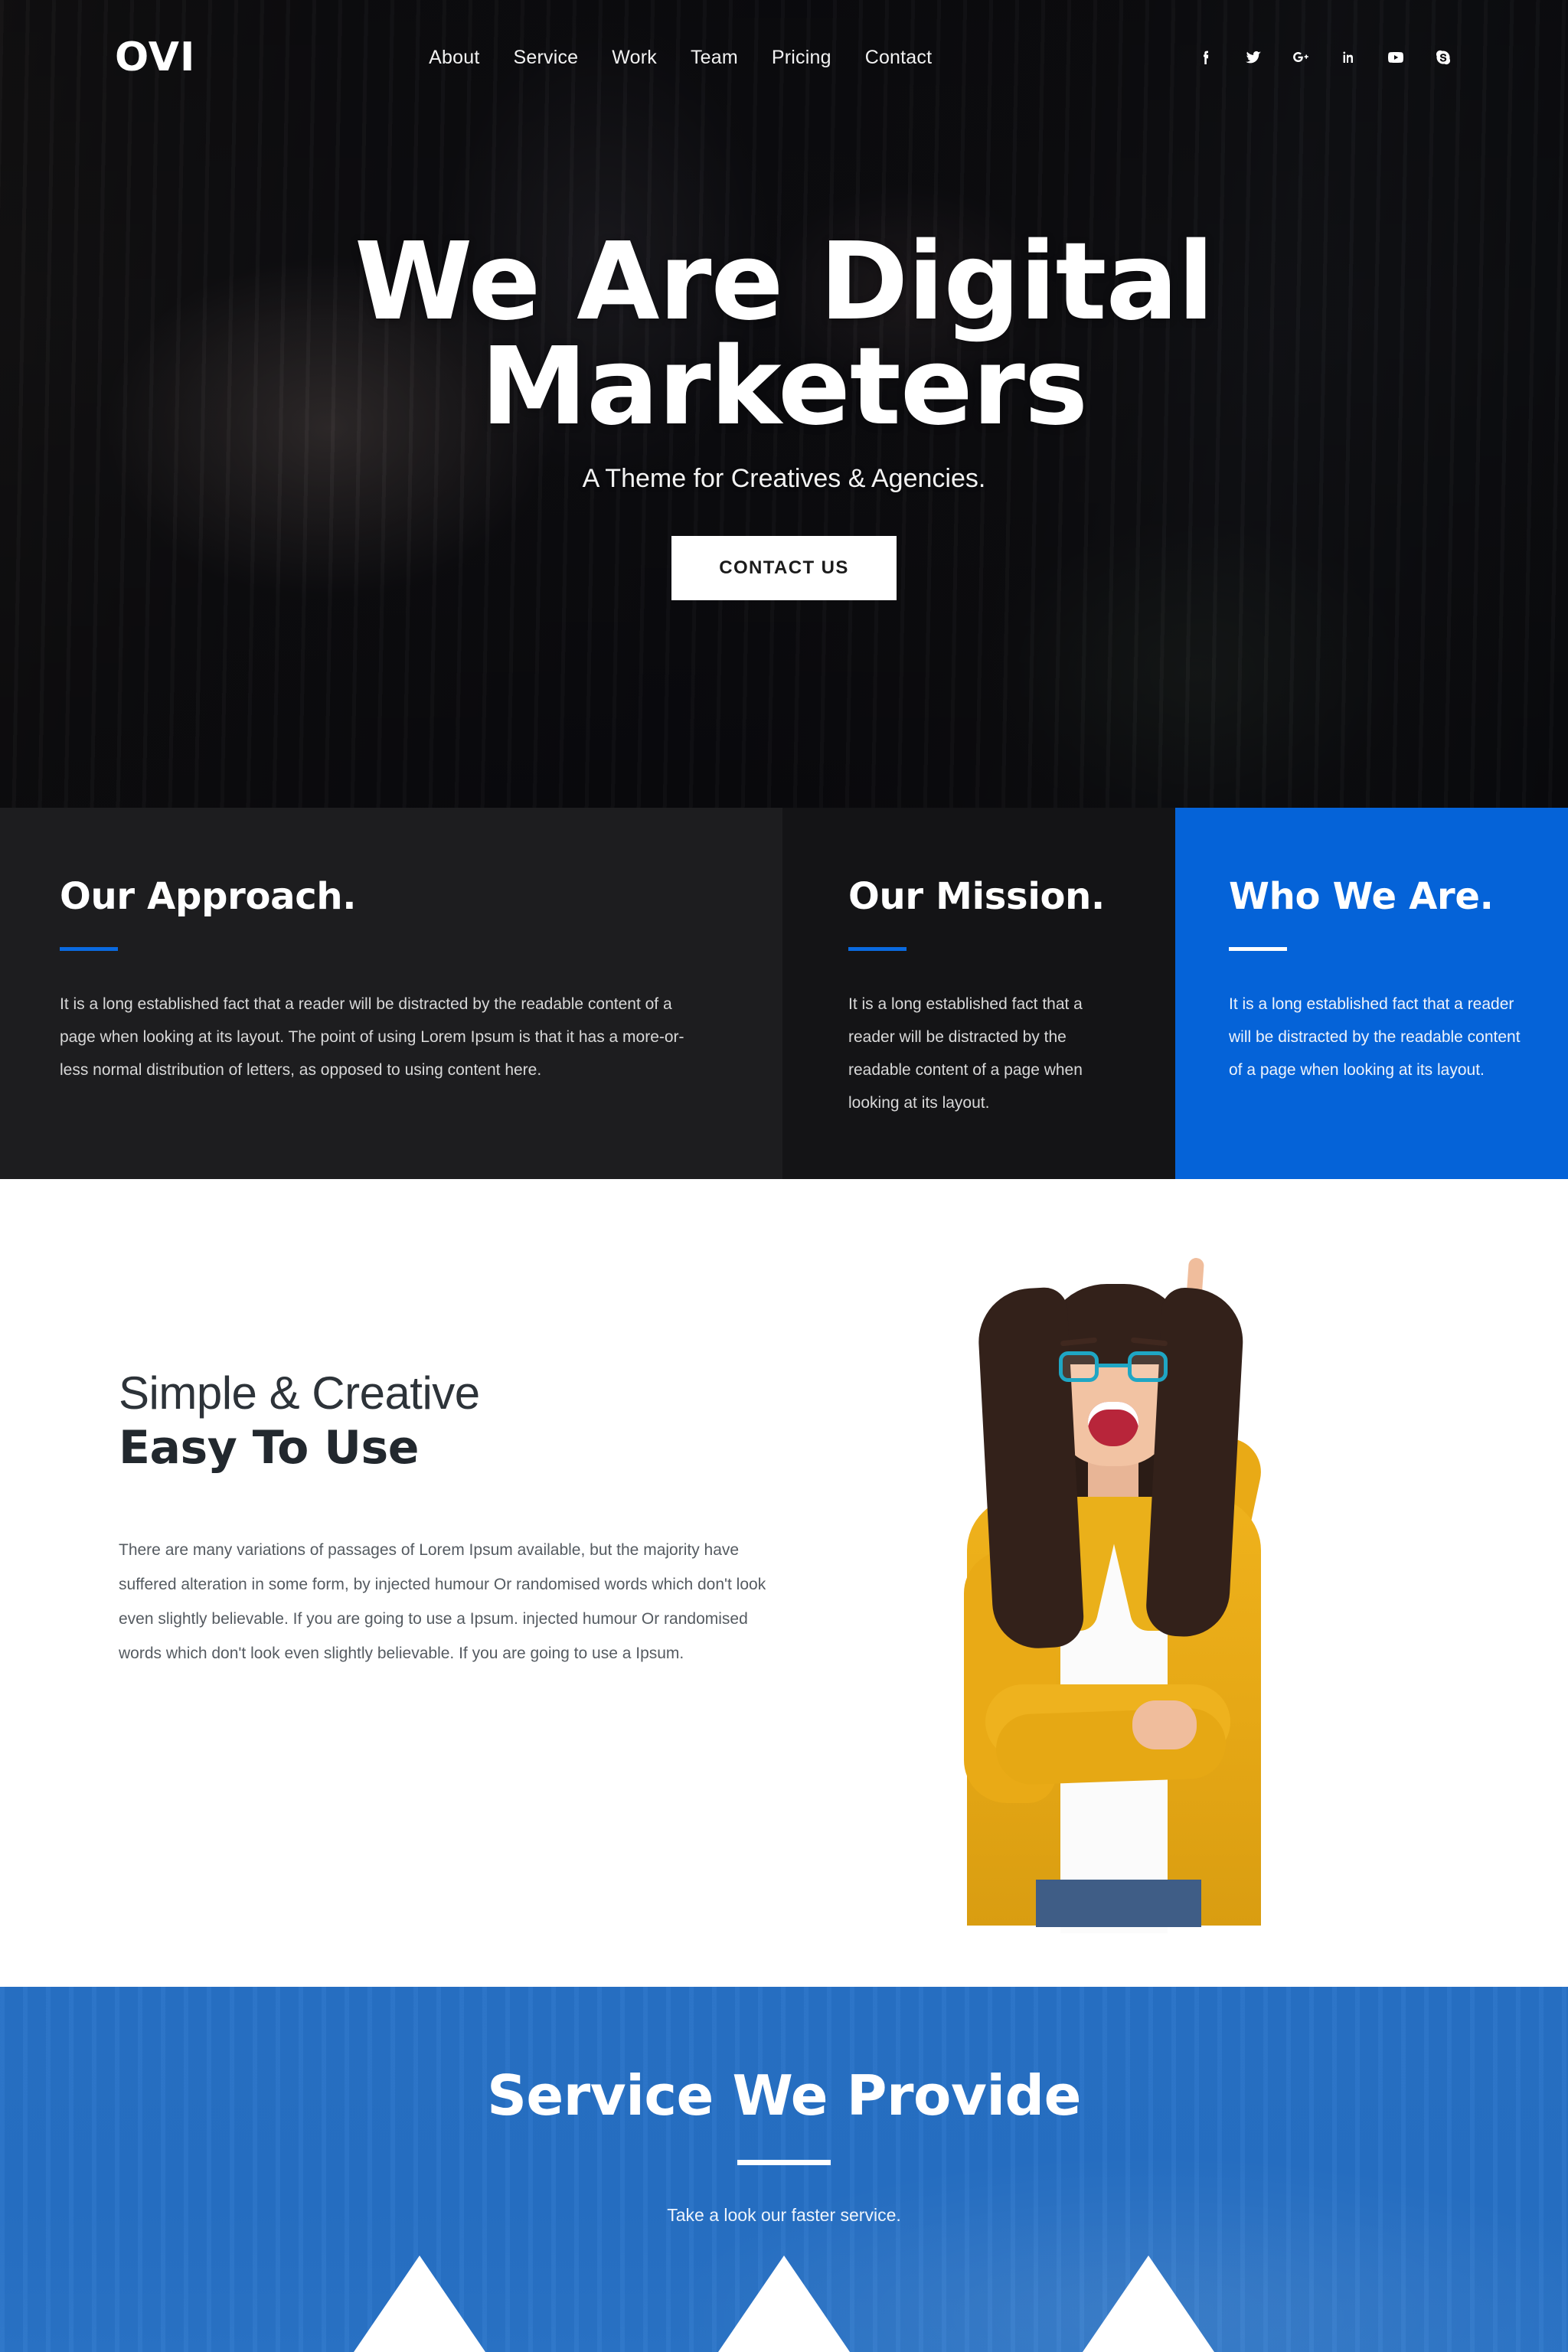 This screenshot has width=1568, height=2352. What do you see at coordinates (545, 58) in the screenshot?
I see `nav-item-service: Service` at bounding box center [545, 58].